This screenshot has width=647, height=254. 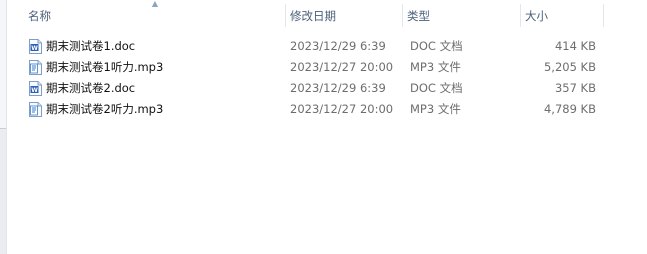 I want to click on file-name: 期末测试卷2.doc, so click(x=91, y=88).